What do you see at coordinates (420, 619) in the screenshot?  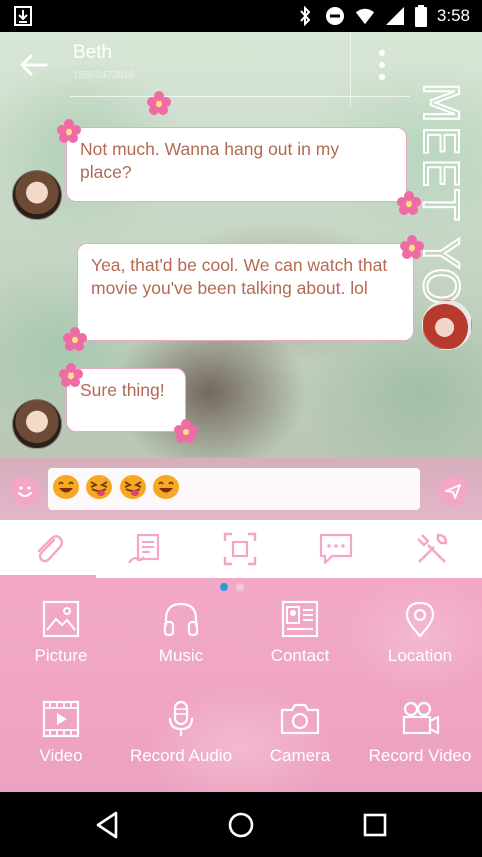 I see `location-pin-icon` at bounding box center [420, 619].